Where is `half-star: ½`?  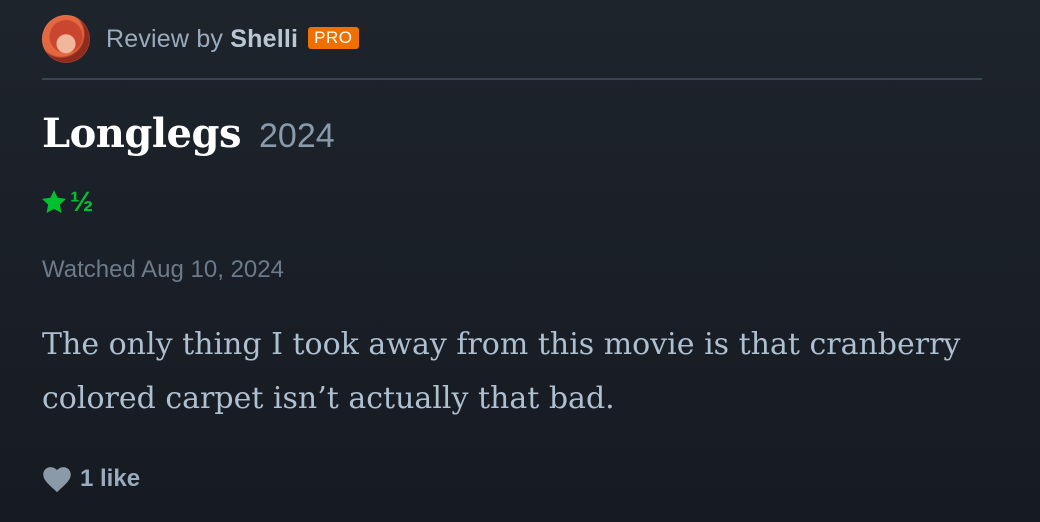 half-star: ½ is located at coordinates (82, 201).